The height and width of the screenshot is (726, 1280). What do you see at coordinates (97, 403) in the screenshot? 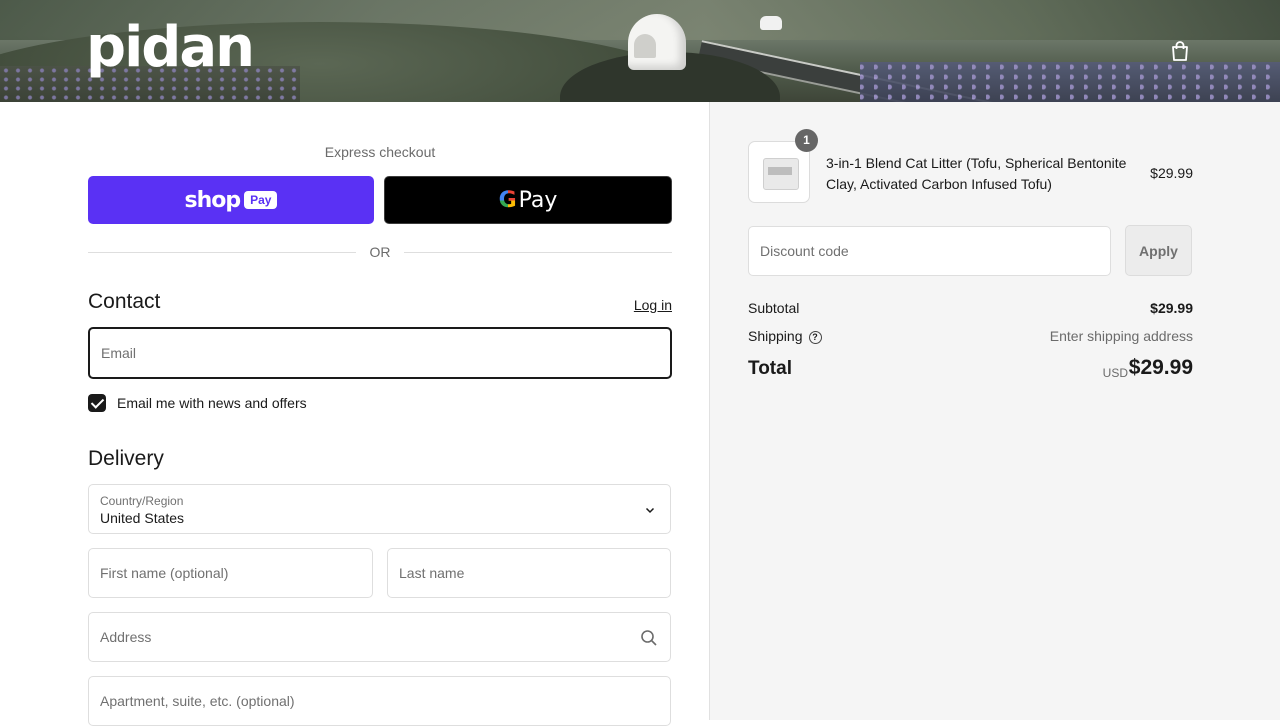
I see `newsletter-checkbox` at bounding box center [97, 403].